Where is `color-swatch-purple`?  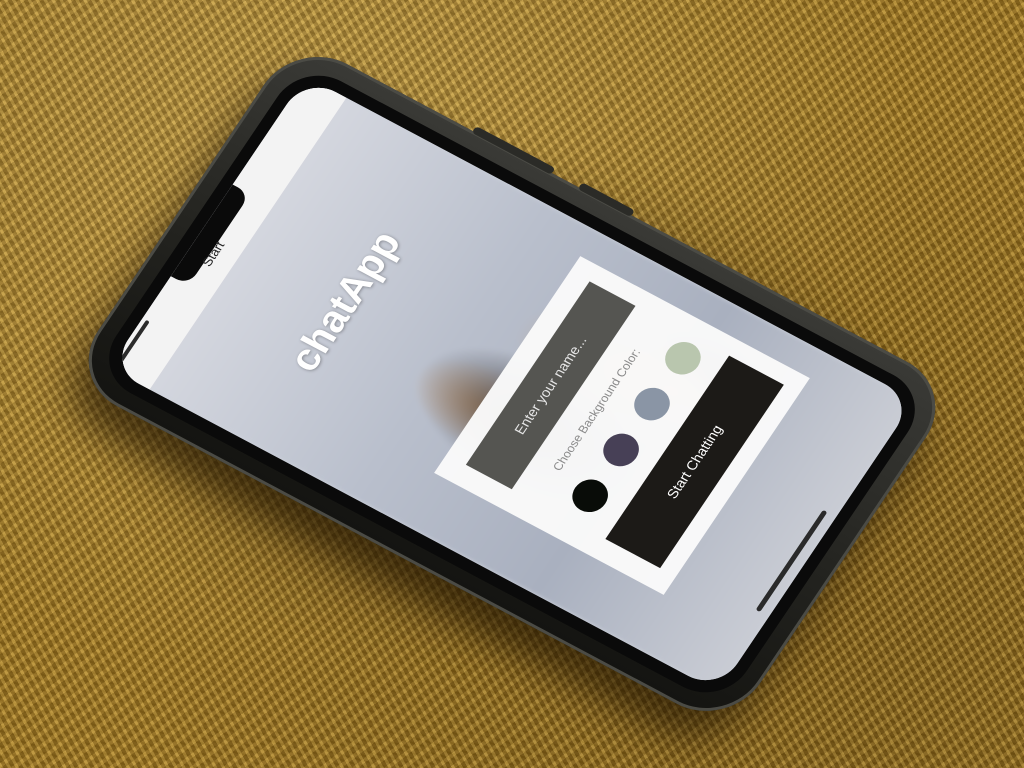
color-swatch-purple is located at coordinates (621, 450).